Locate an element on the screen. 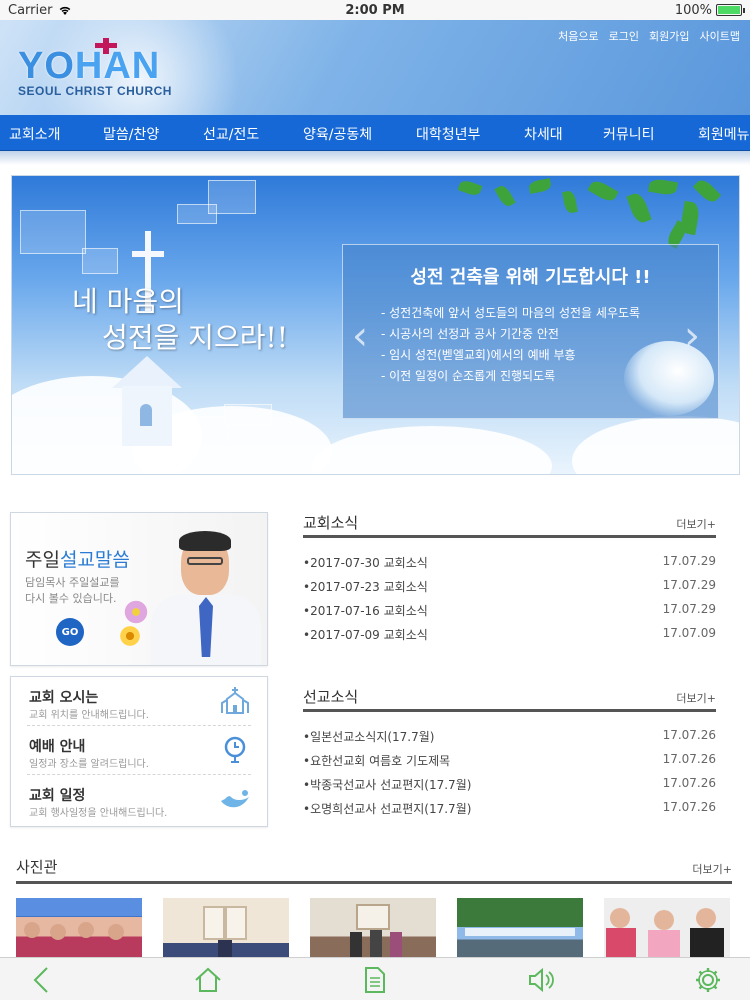 This screenshot has width=750, height=1000. list-item-text: •2017-07-16 교회소식 is located at coordinates (365, 611).